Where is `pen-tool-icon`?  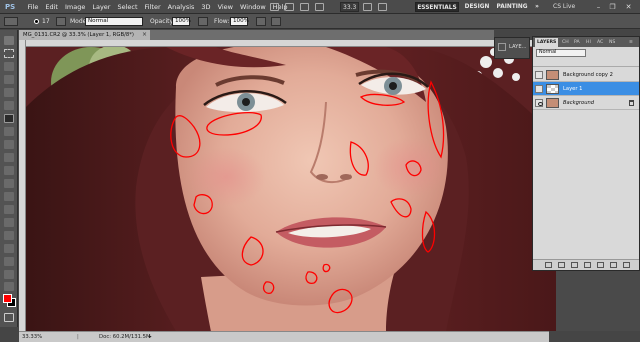
pen-tool-icon is located at coordinates (9, 222).